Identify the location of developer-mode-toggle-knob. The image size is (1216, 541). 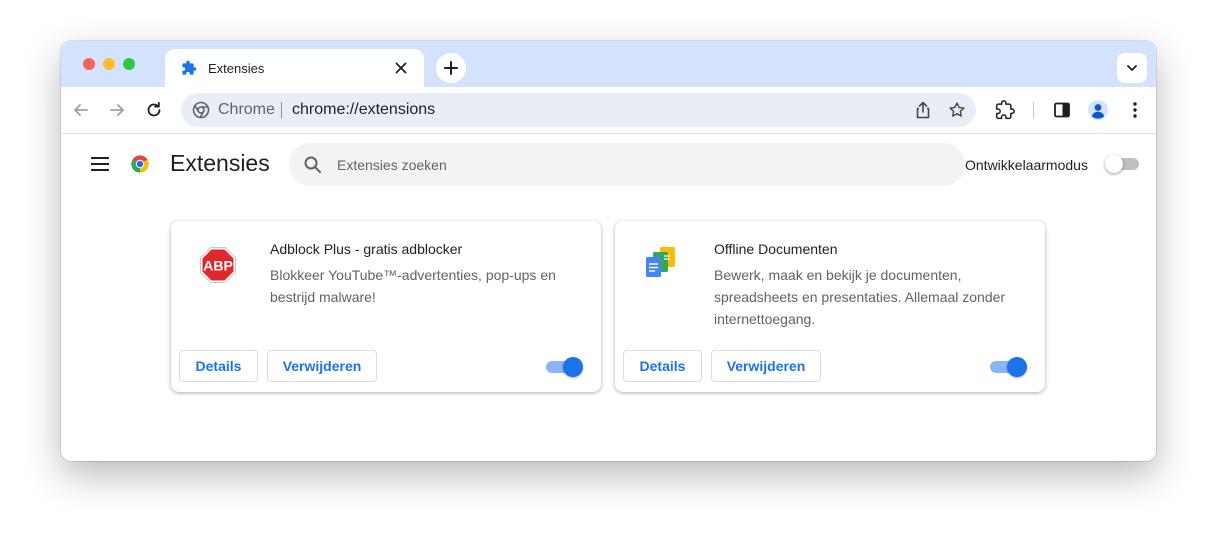
(1114, 164).